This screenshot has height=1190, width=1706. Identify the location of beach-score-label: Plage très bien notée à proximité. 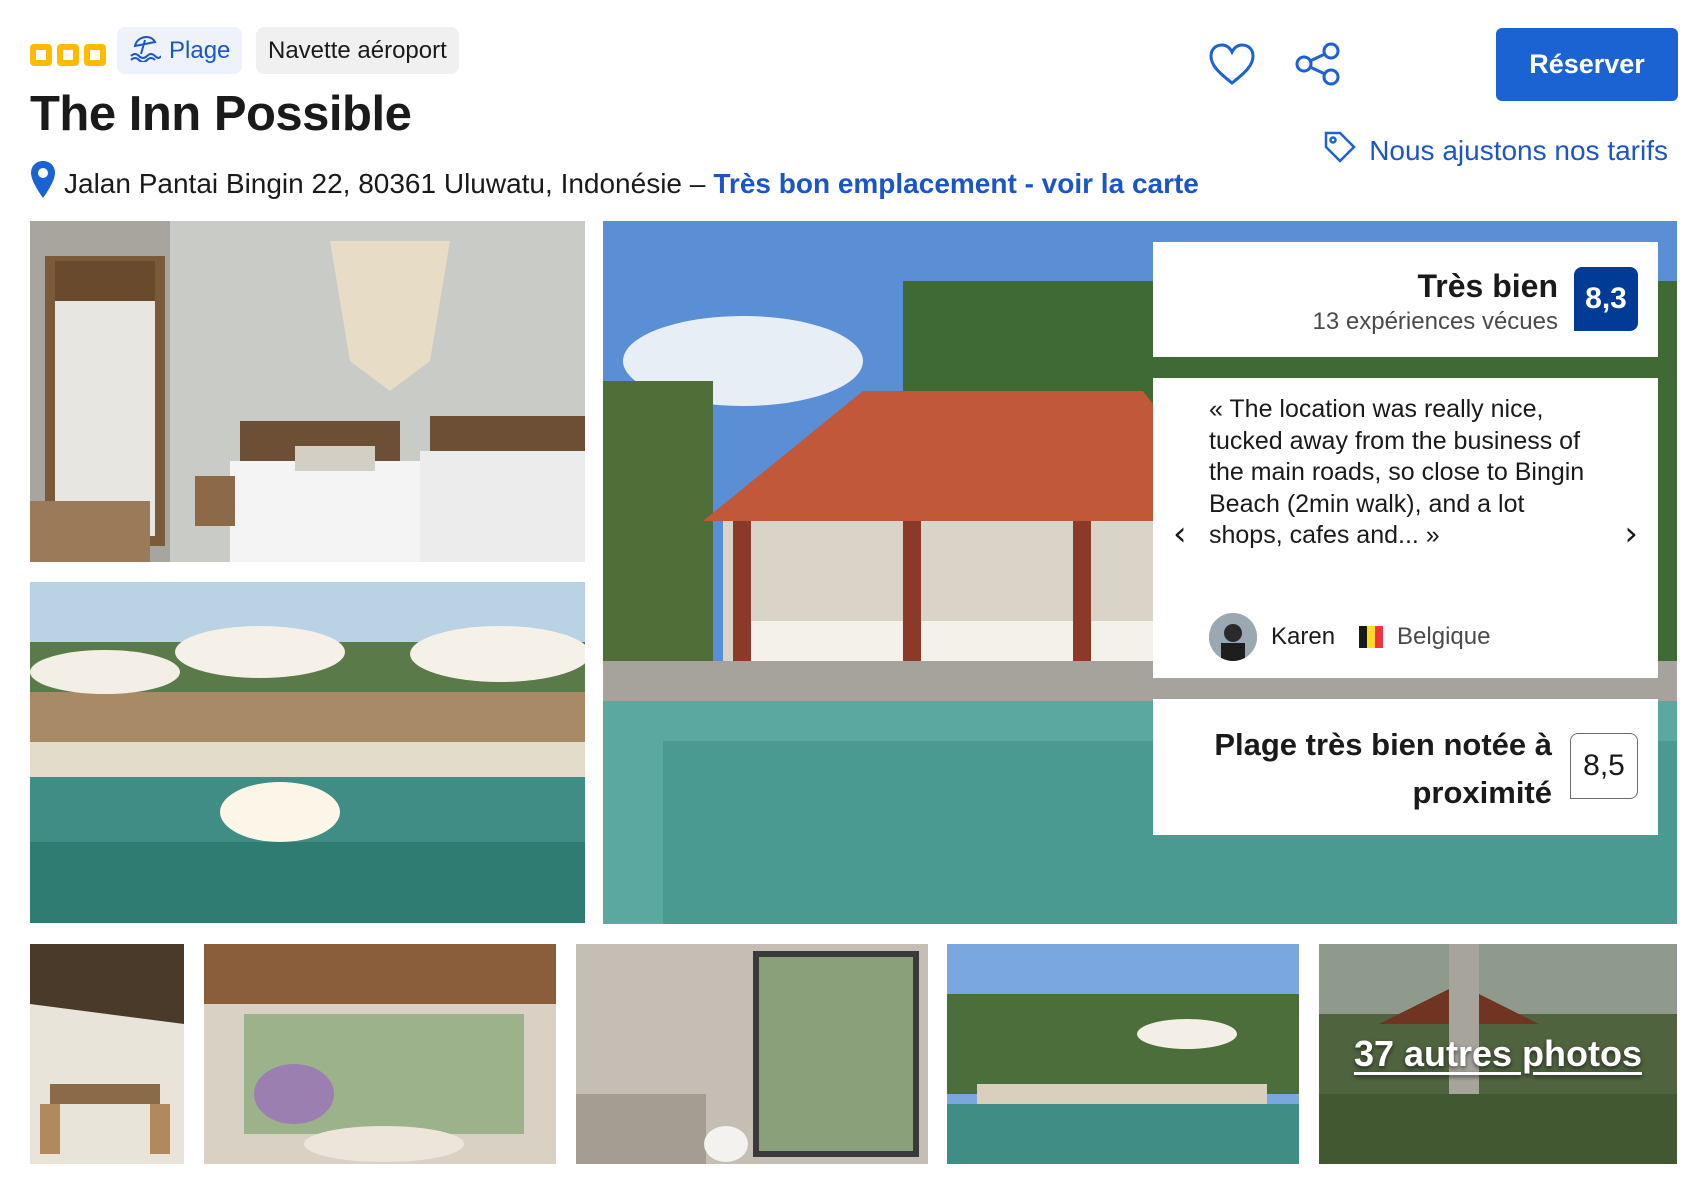
(1383, 768).